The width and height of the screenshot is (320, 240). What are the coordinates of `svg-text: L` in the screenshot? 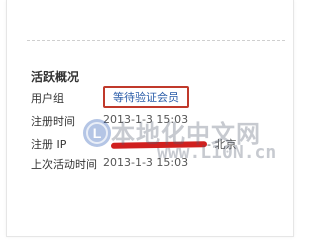 It's located at (97, 133).